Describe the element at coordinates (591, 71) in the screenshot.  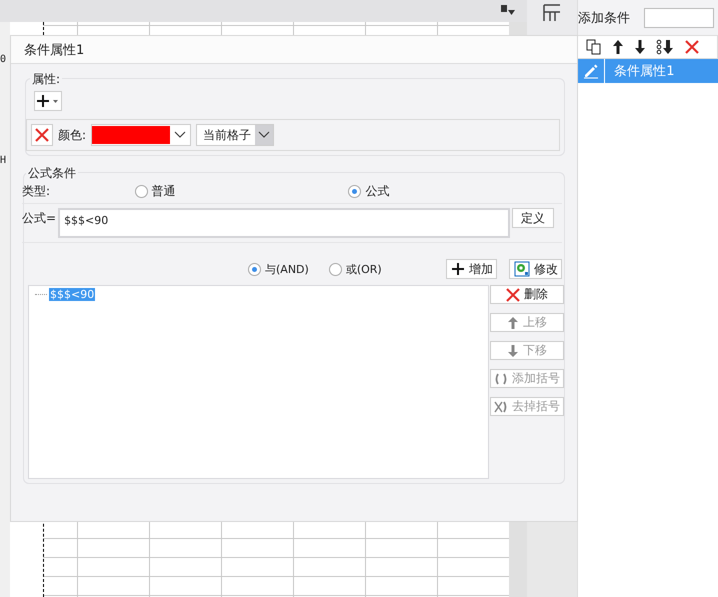
I see `pencil-icon` at that location.